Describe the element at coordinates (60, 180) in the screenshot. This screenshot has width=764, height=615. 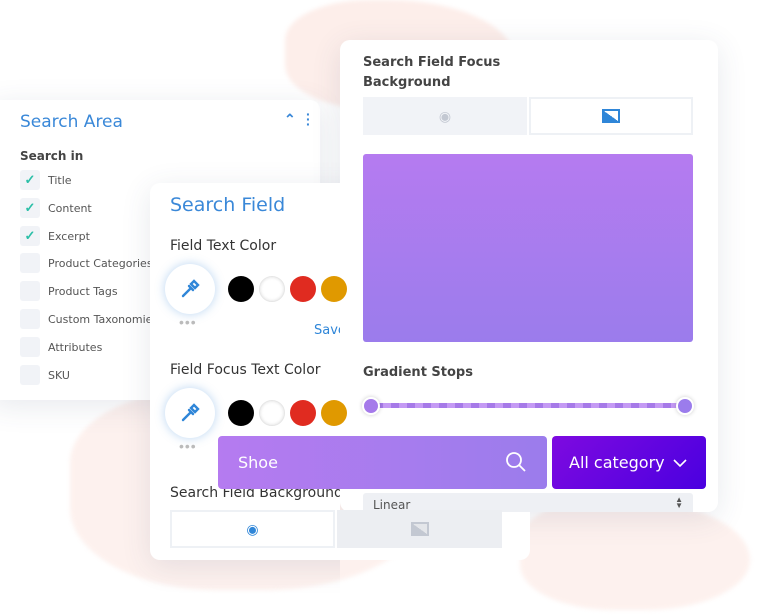
I see `checkbox-label: Title` at that location.